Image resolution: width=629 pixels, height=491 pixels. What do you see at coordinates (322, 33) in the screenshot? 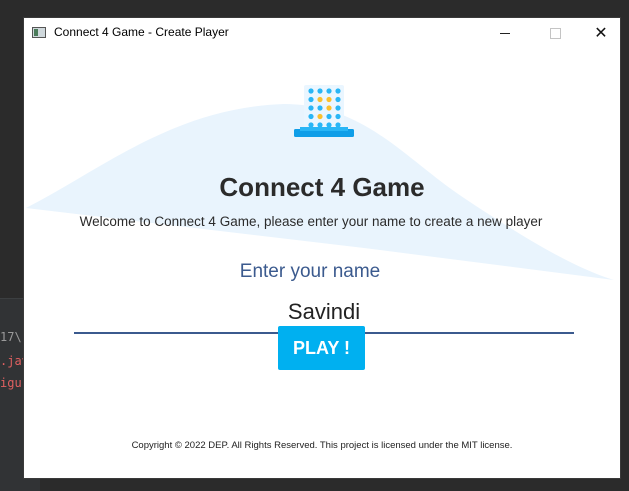
I see `title-bar: Connect 4 Game - Create Player ✕` at bounding box center [322, 33].